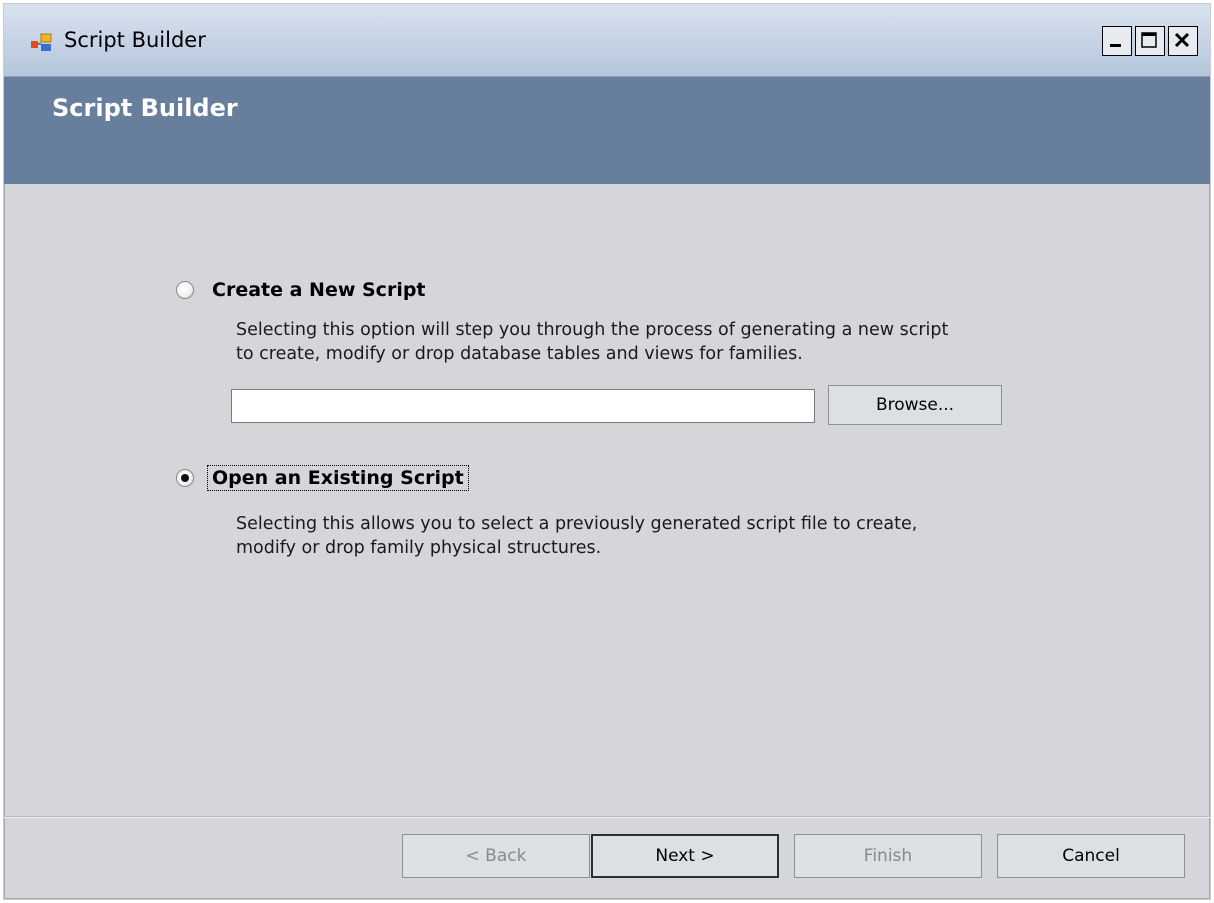 This screenshot has width=1214, height=903. What do you see at coordinates (338, 478) in the screenshot?
I see `open-existing-script-label: Open an Existing Script` at bounding box center [338, 478].